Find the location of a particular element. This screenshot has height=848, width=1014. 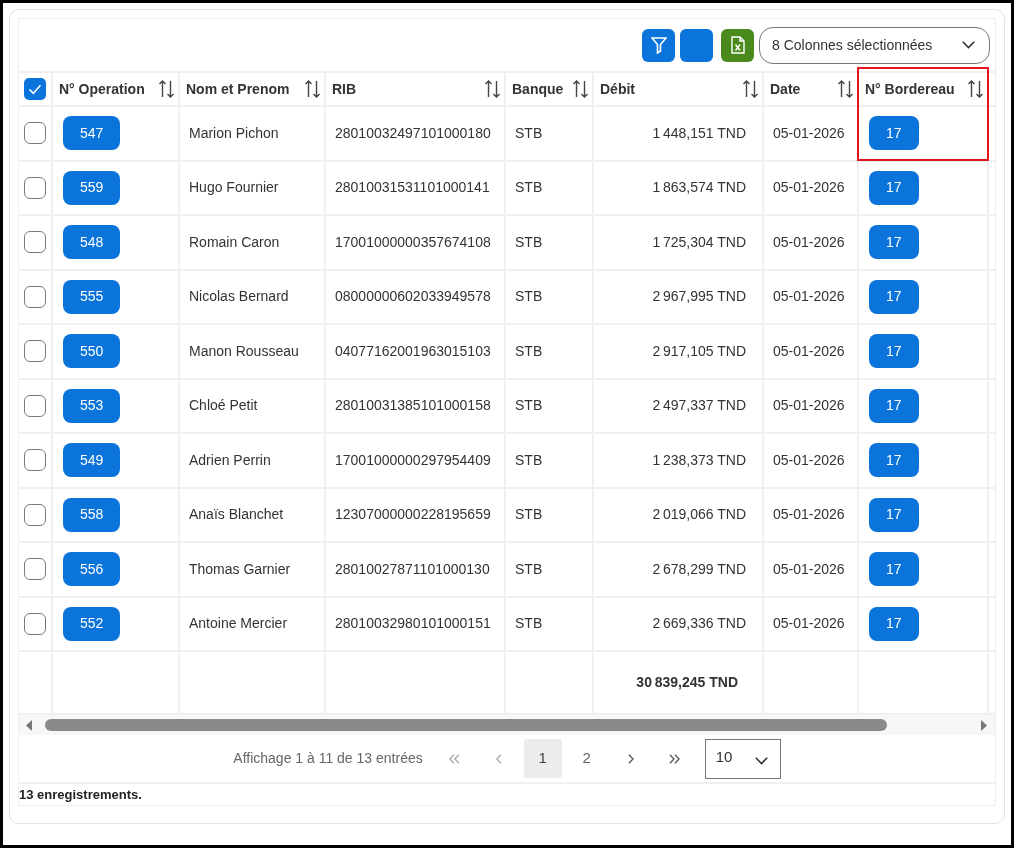

table-cell-text: Thomas Garnier is located at coordinates (240, 569).